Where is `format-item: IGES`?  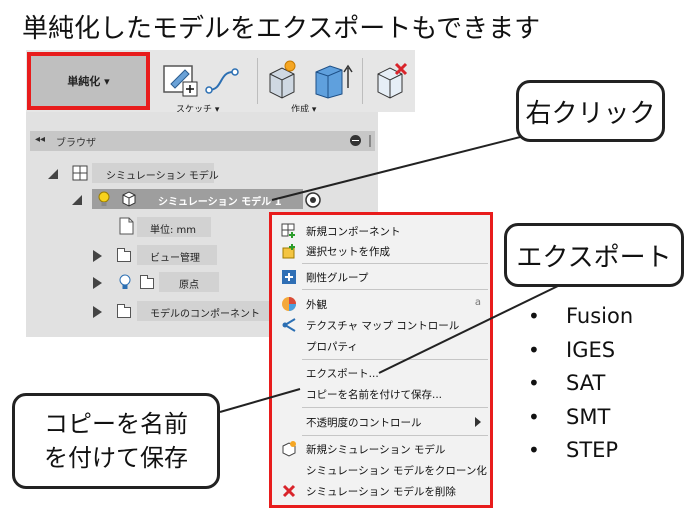 format-item: IGES is located at coordinates (580, 355).